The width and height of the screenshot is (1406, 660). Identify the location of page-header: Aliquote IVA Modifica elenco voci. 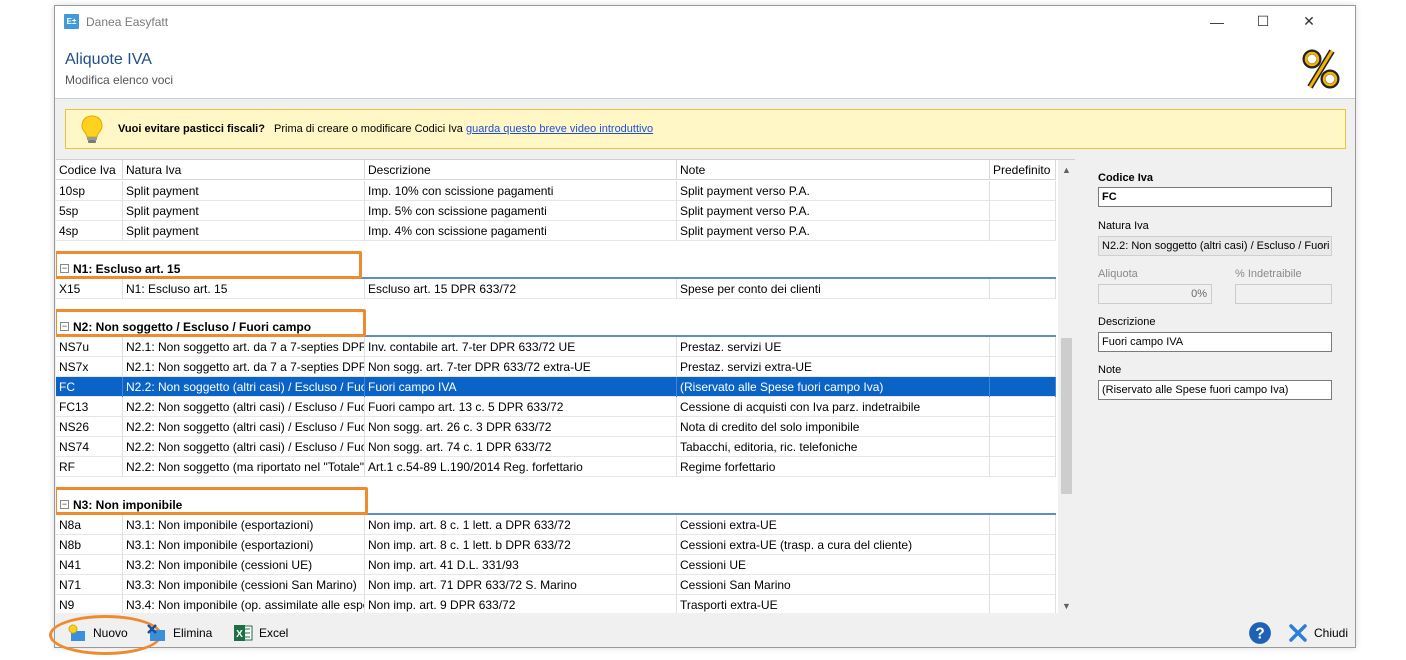
(705, 68).